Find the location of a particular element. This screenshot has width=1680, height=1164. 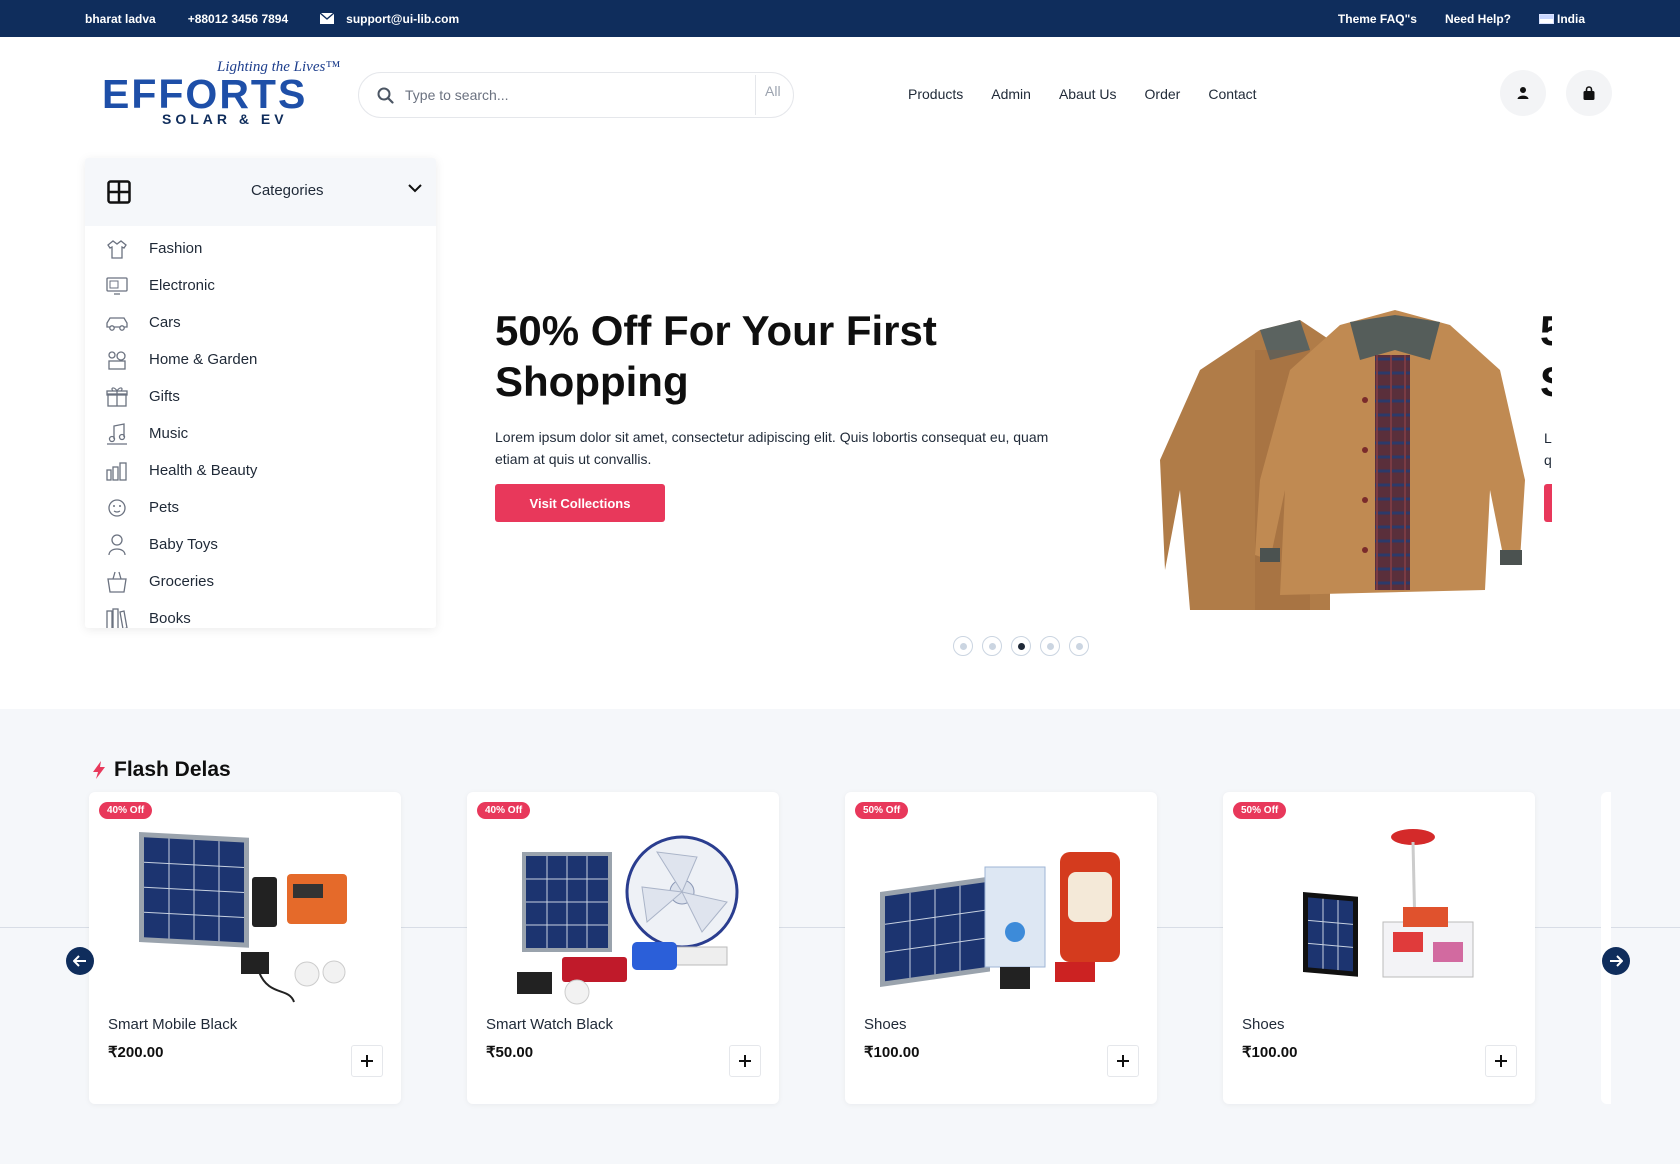

health-beauty-icon is located at coordinates (116, 471).